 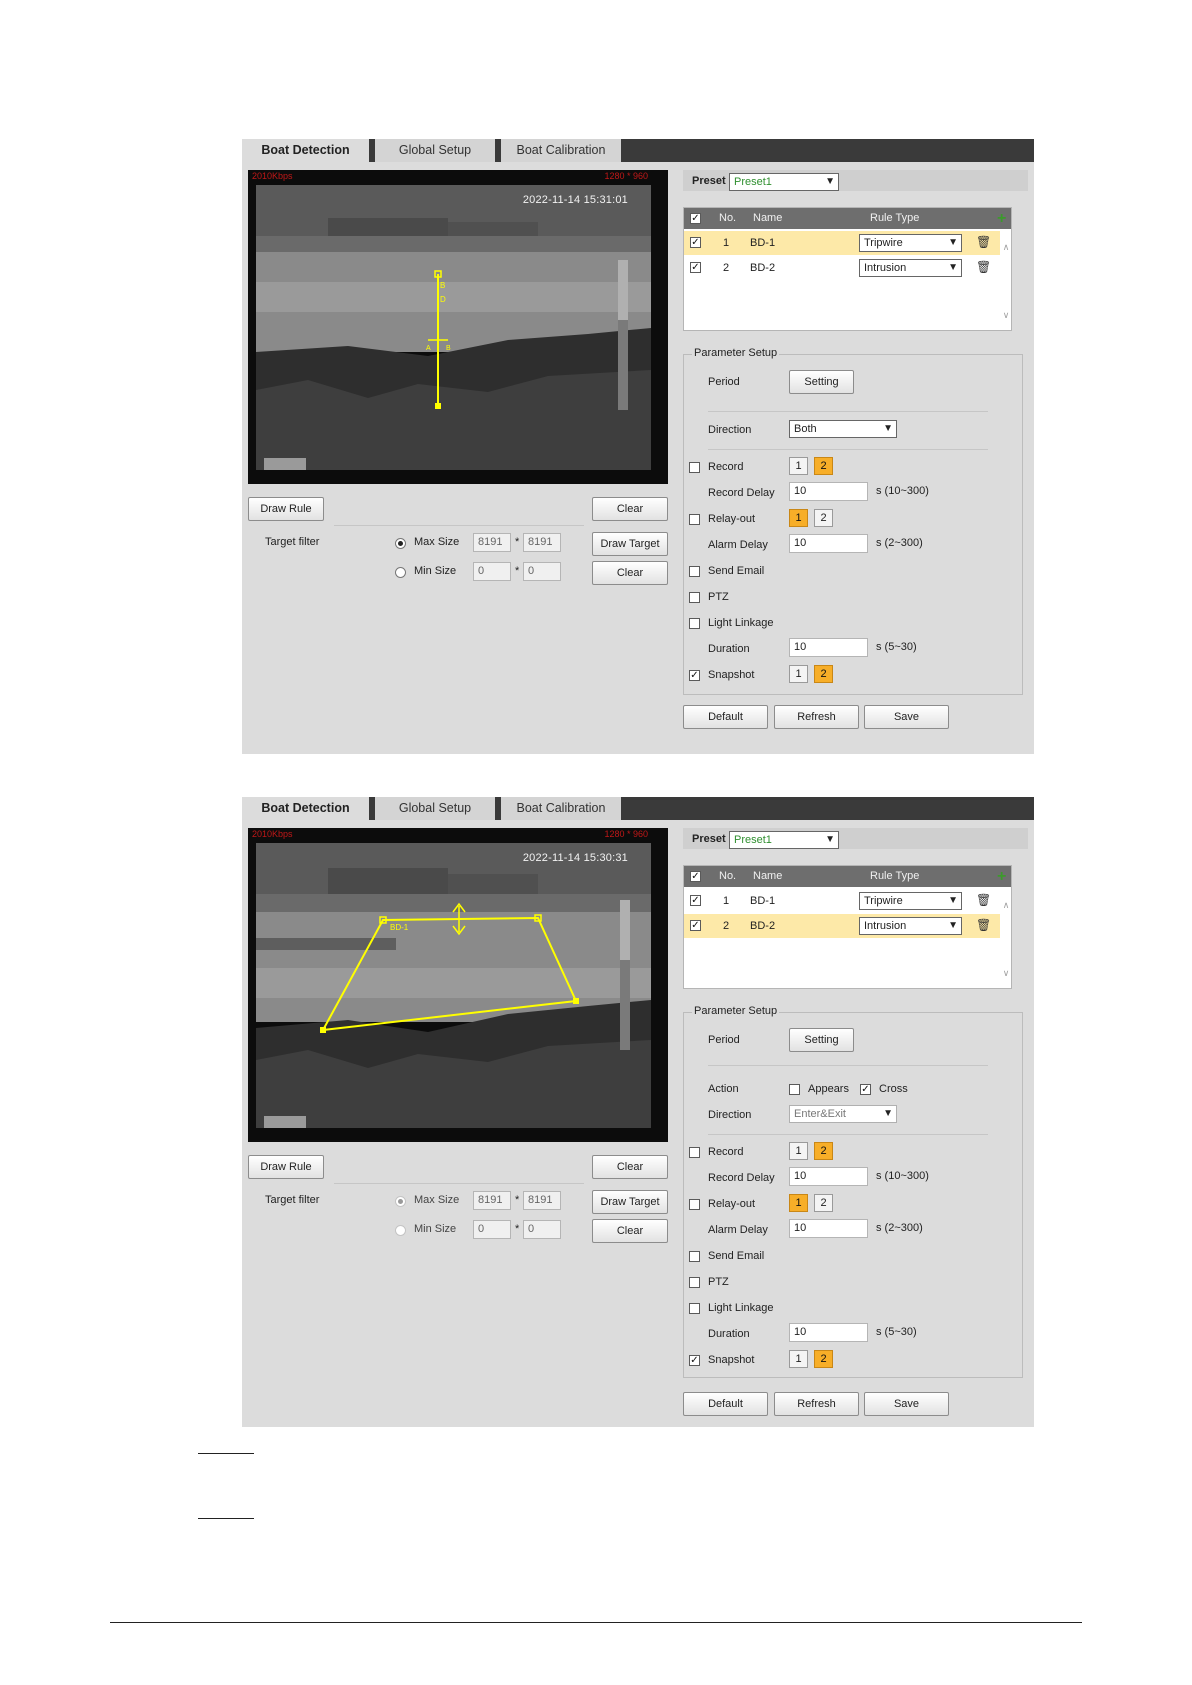 I want to click on rule-list-header: ✓ No. Name Rule Type +, so click(x=847, y=876).